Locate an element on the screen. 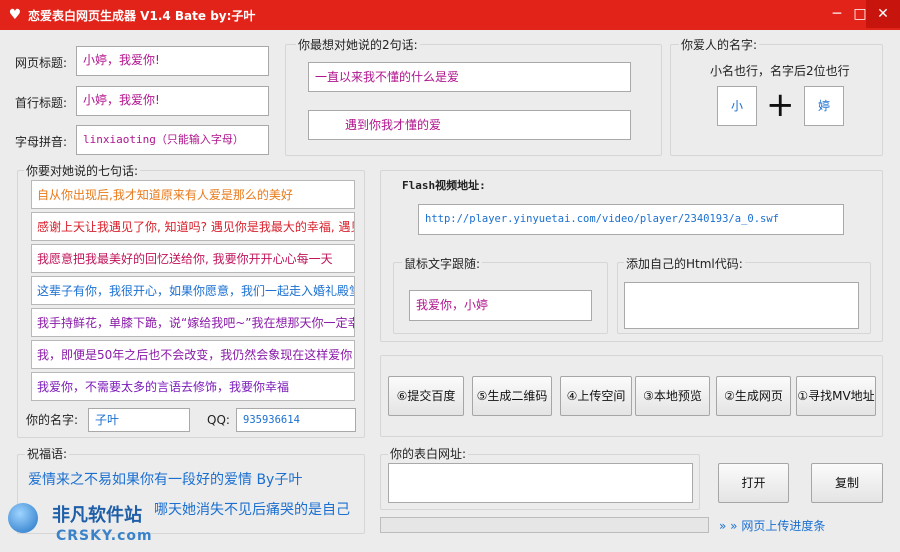  love-line-1-input: 自从你出现后,我才知道原来有人爱是那么的美好 is located at coordinates (193, 194).